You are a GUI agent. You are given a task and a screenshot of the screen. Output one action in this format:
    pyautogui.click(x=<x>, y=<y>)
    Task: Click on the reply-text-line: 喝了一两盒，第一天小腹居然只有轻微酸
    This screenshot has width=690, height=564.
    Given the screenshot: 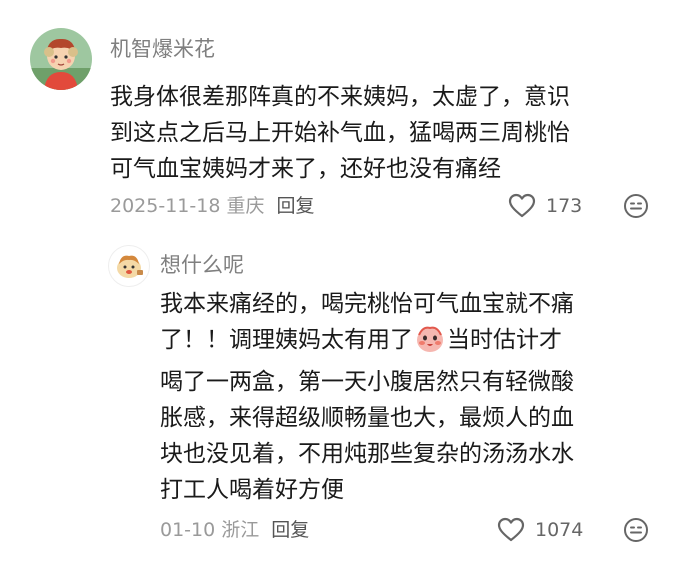 What is the action you would take?
    pyautogui.click(x=367, y=382)
    